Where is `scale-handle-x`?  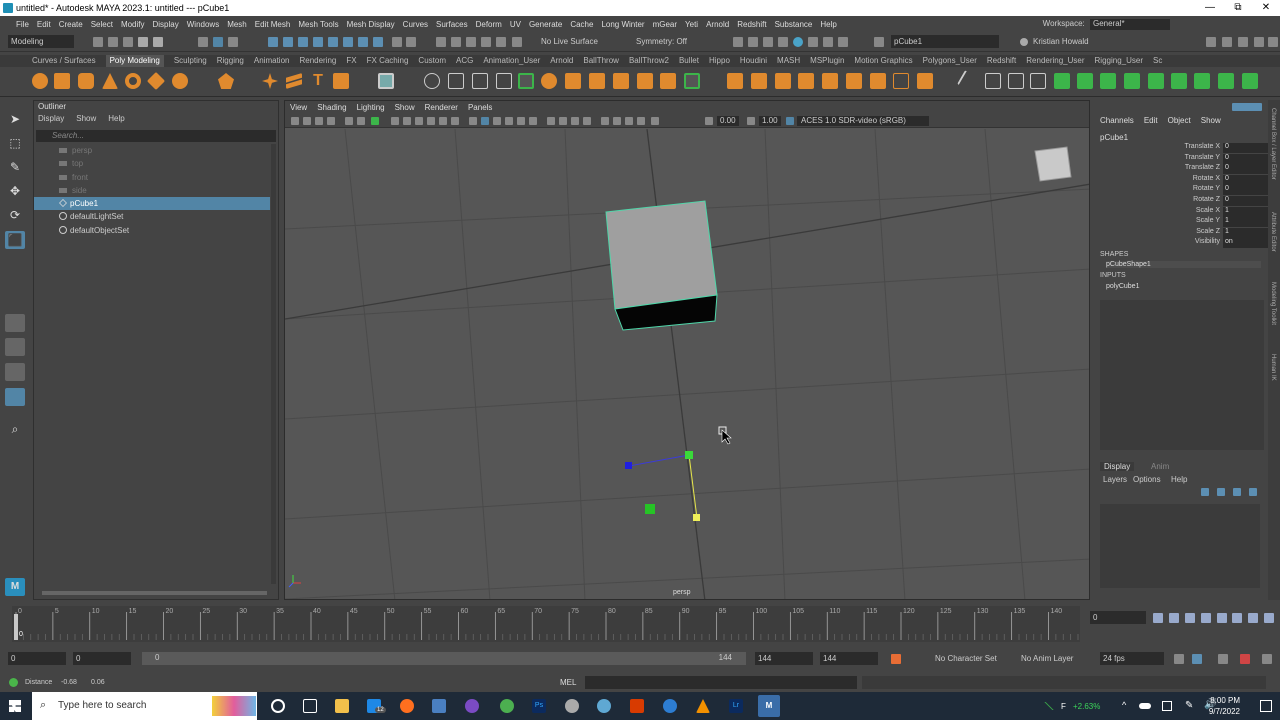 scale-handle-x is located at coordinates (689, 455).